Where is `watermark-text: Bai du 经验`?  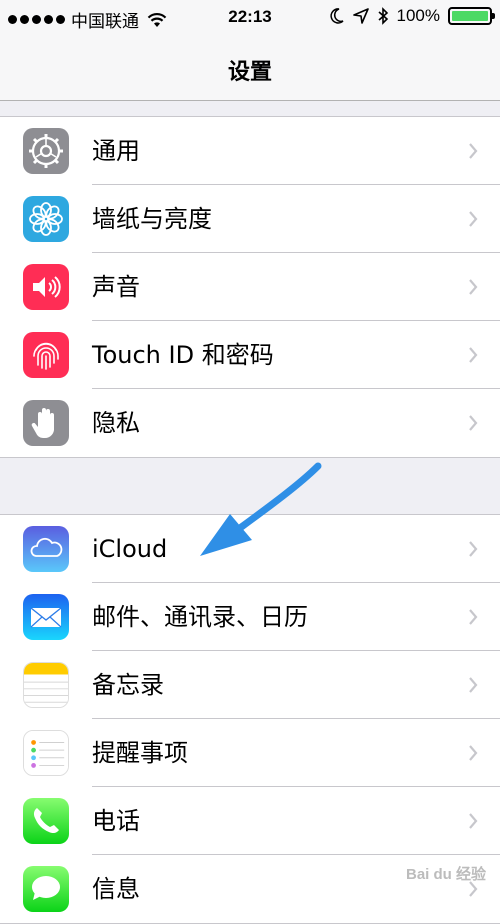
watermark-text: Bai du 经验 is located at coordinates (445, 874).